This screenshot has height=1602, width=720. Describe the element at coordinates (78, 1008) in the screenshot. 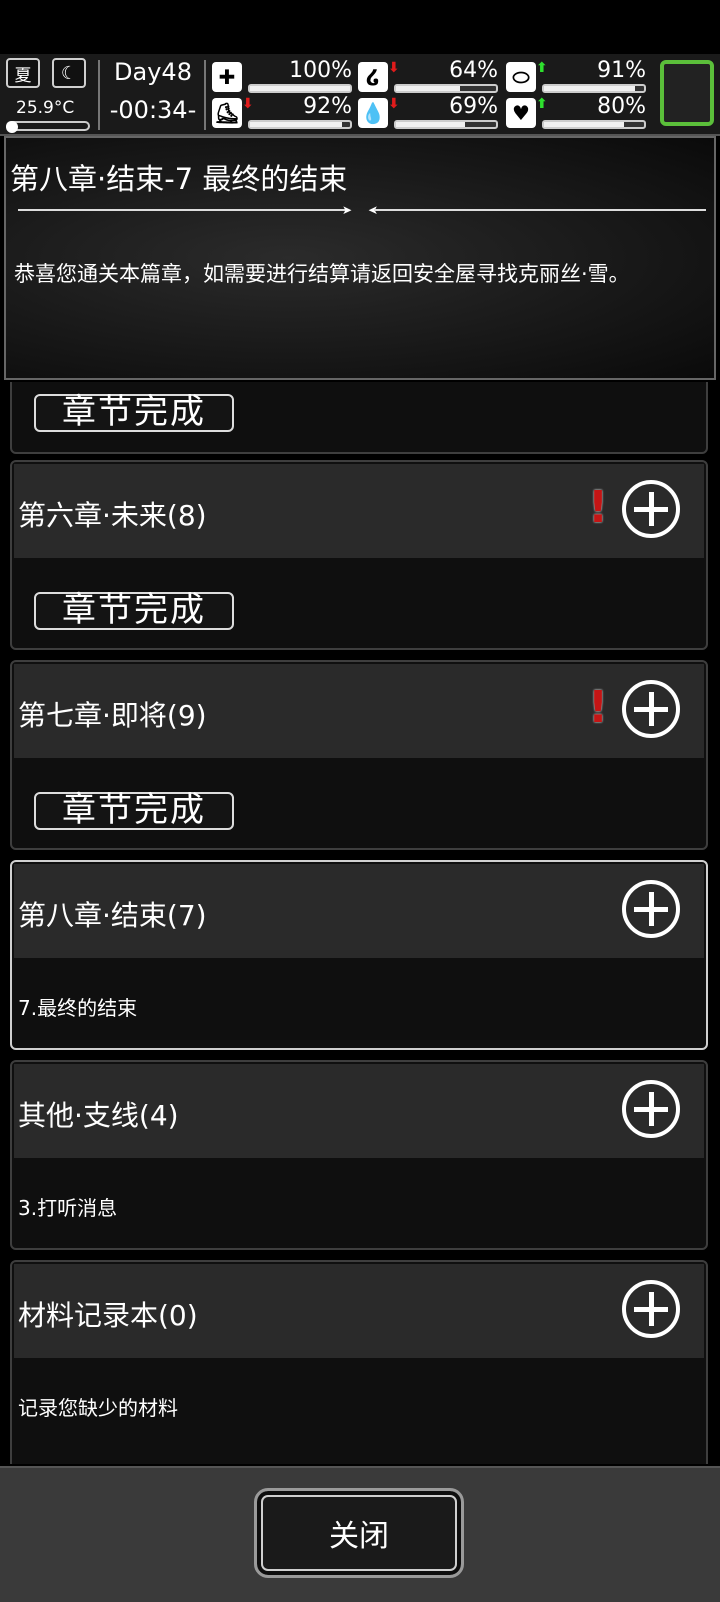

I see `chapter-subtitle: 7.最终的结束` at that location.